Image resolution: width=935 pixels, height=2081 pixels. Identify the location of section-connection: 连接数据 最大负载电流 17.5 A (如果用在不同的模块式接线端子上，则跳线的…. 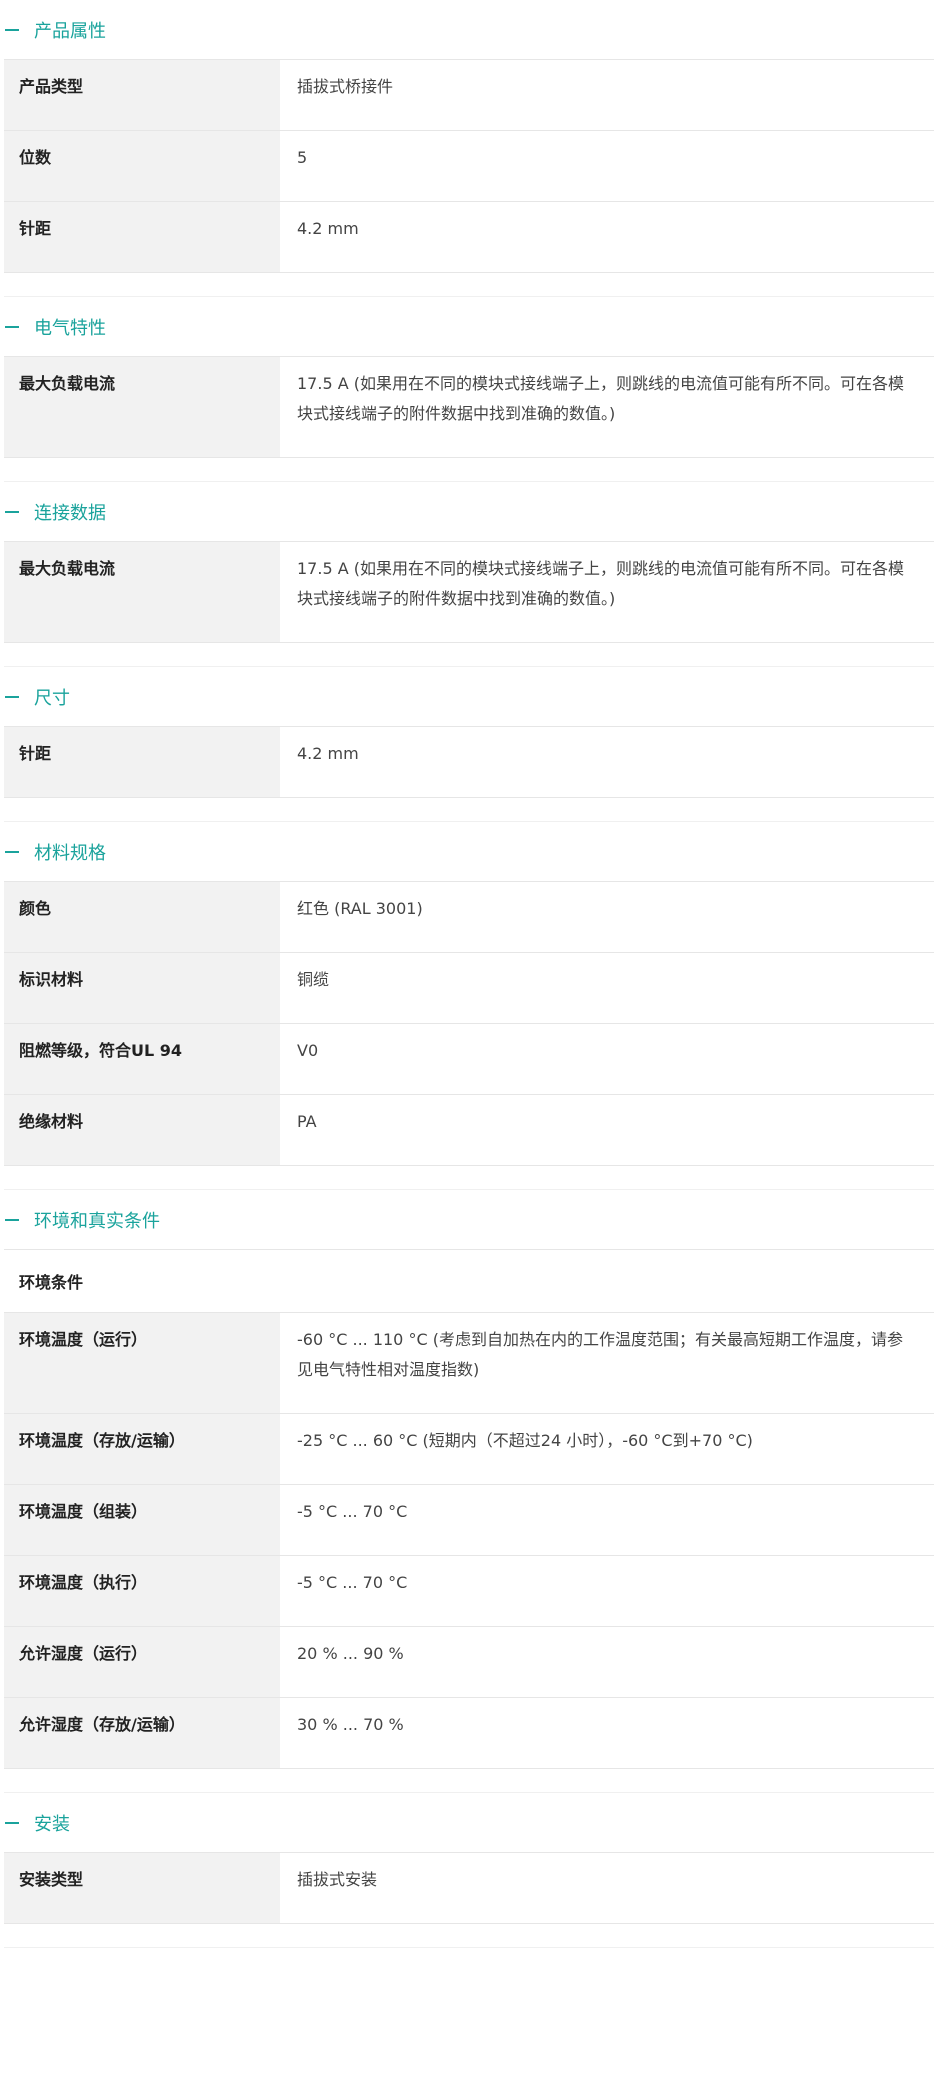
(469, 574).